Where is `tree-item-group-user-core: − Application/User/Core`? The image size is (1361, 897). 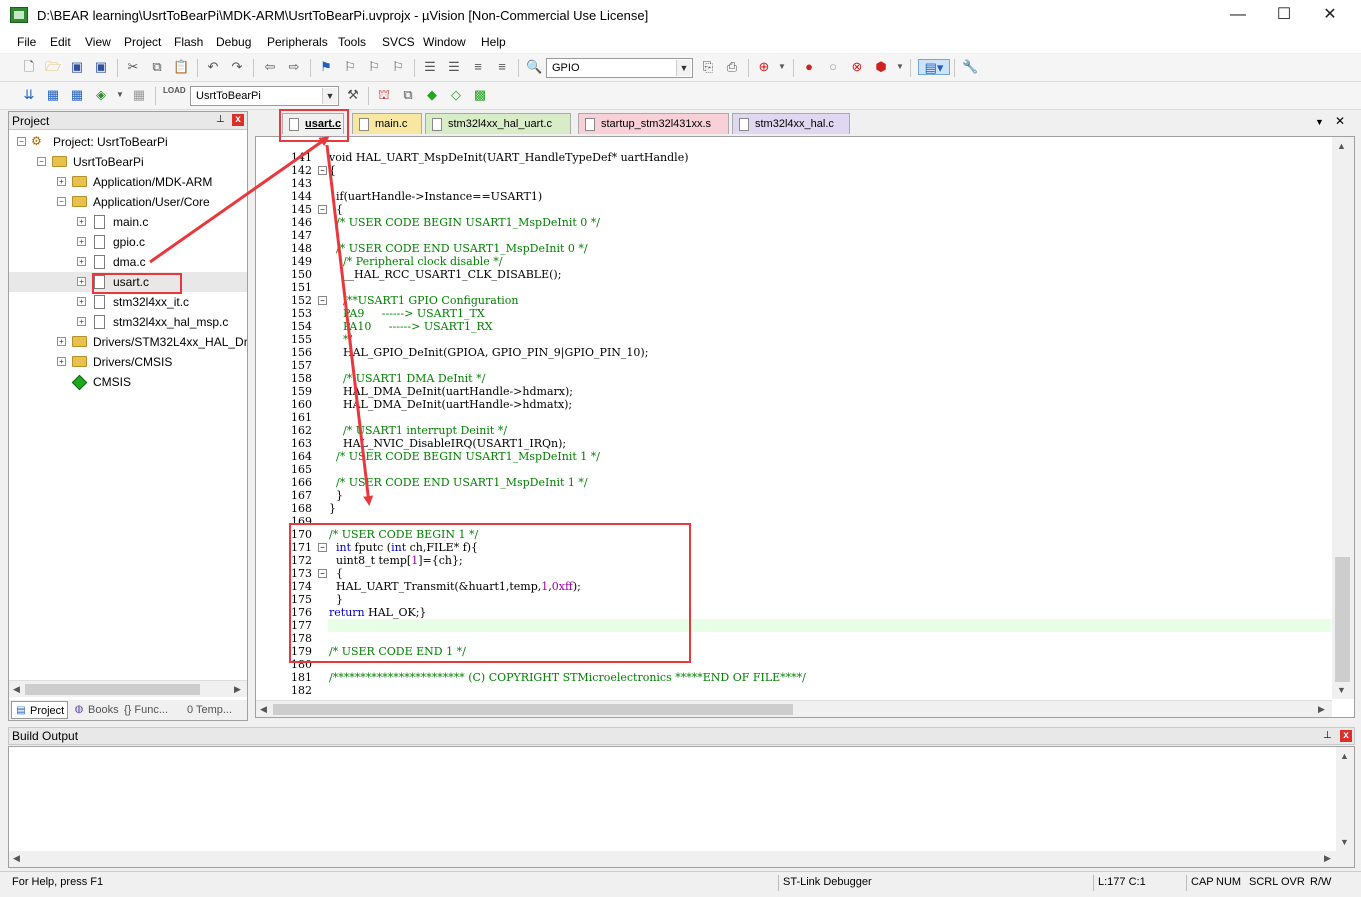
tree-item-group-user-core: − Application/User/Core is located at coordinates (128, 202).